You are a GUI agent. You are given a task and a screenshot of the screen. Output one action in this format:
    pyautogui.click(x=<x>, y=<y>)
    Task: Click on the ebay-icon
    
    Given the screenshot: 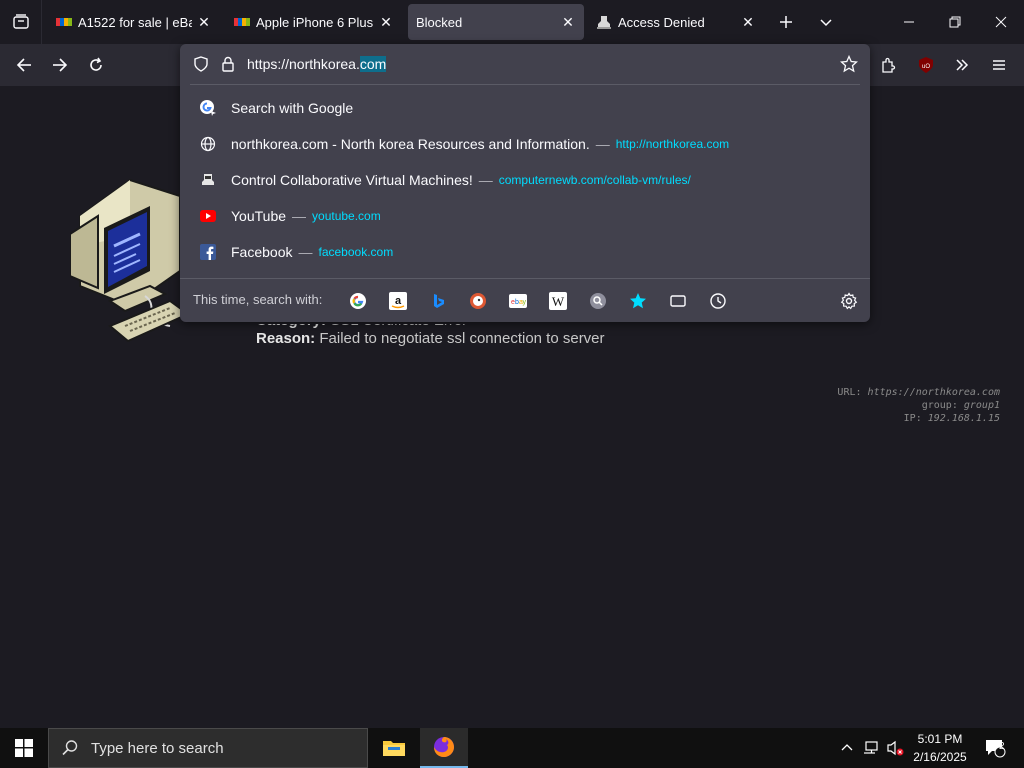 What is the action you would take?
    pyautogui.click(x=242, y=22)
    